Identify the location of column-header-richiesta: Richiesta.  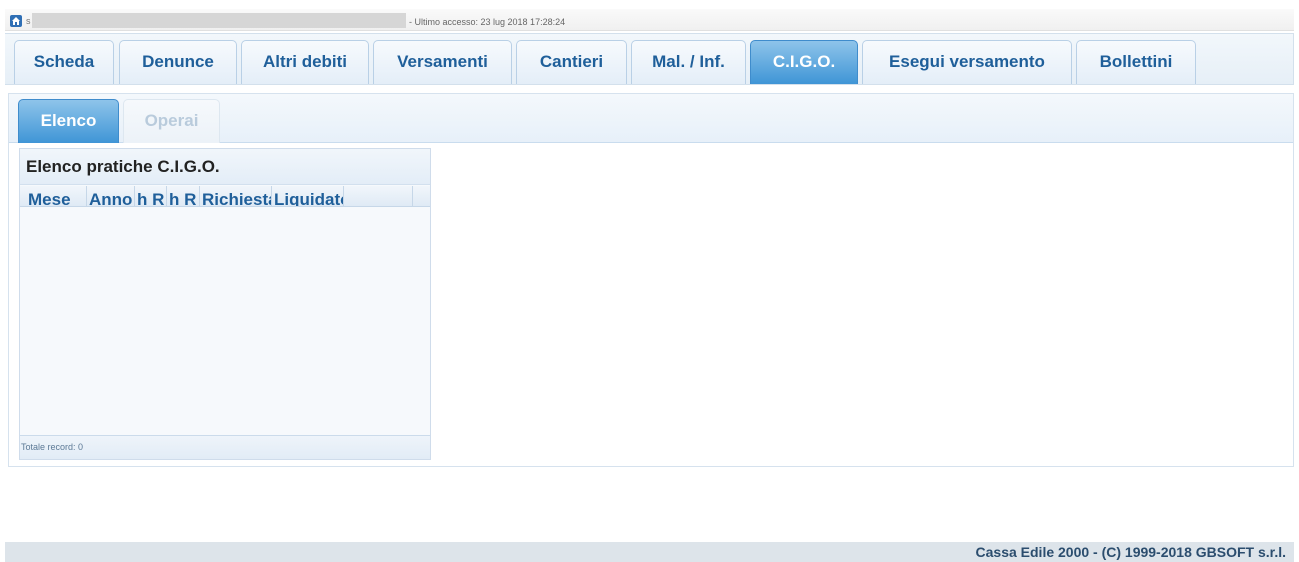
(236, 196).